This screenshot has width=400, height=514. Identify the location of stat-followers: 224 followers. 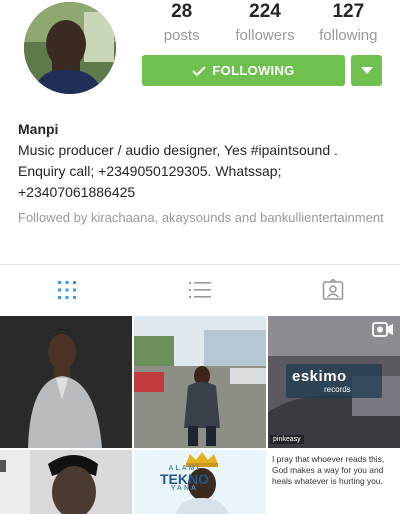
(264, 23).